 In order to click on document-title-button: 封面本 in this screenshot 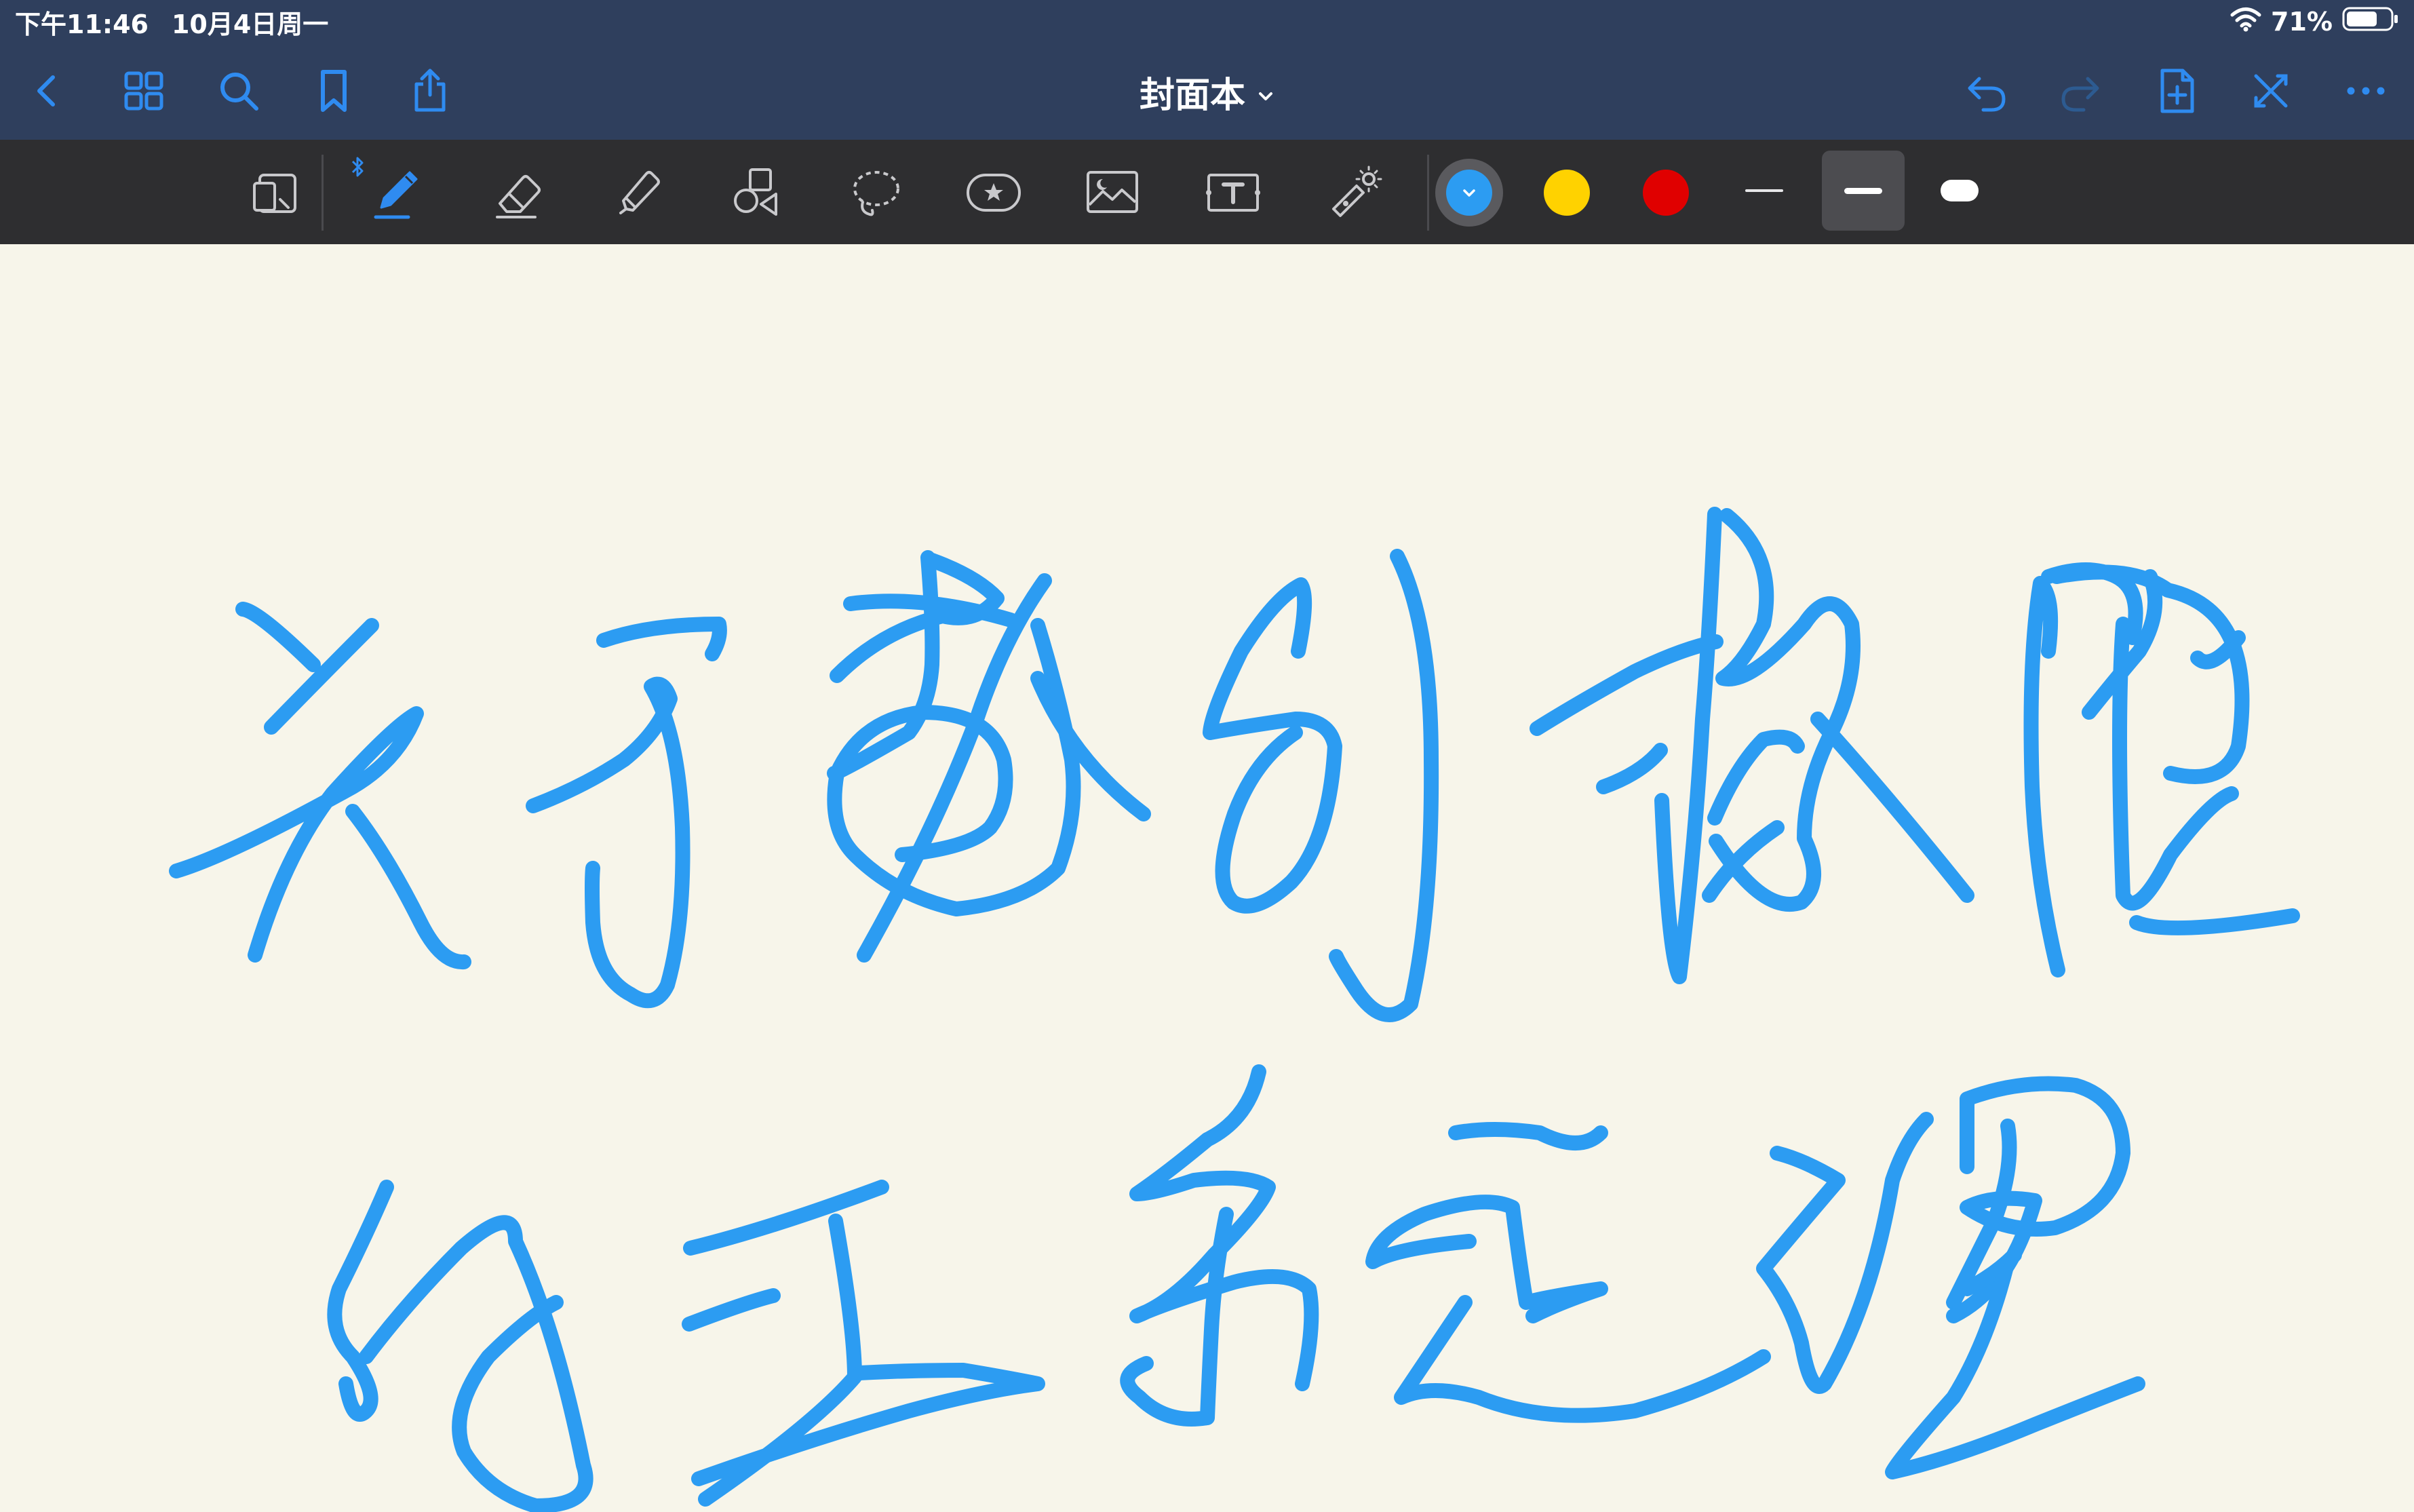, I will do `click(1207, 92)`.